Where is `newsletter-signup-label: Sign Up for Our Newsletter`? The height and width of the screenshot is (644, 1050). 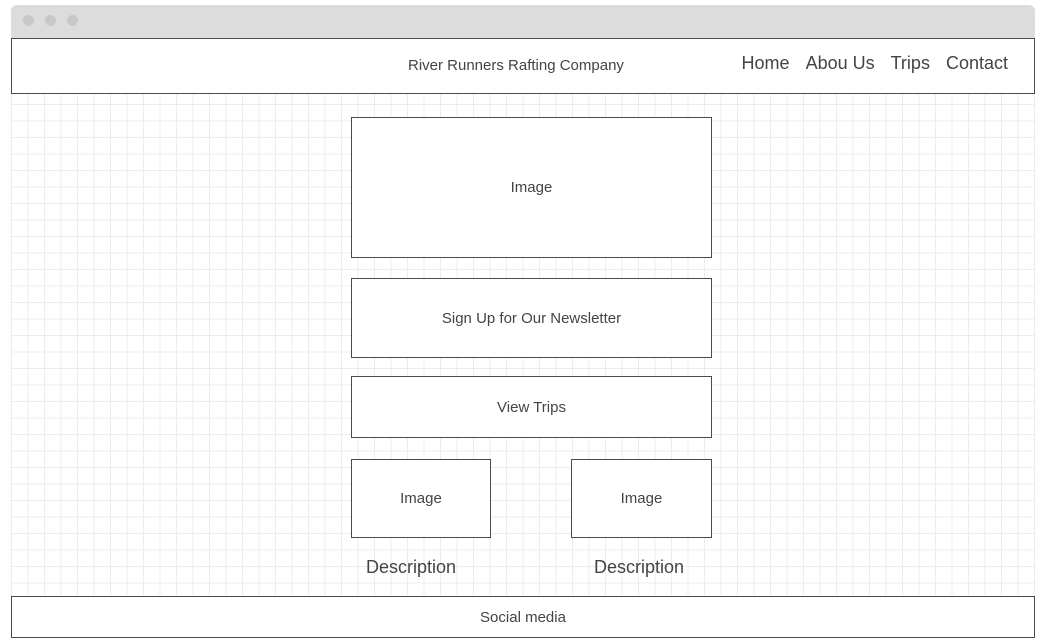 newsletter-signup-label: Sign Up for Our Newsletter is located at coordinates (531, 318).